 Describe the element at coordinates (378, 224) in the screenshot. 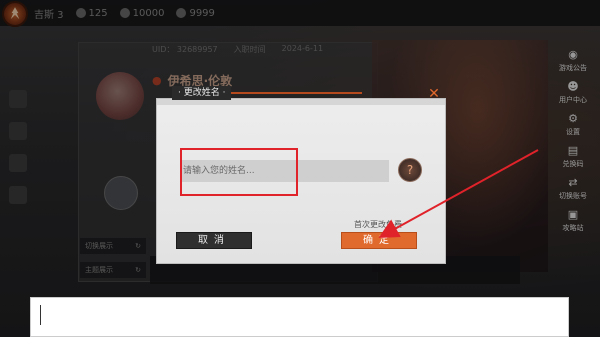

I see `free-change-note: 首次更改免费` at that location.